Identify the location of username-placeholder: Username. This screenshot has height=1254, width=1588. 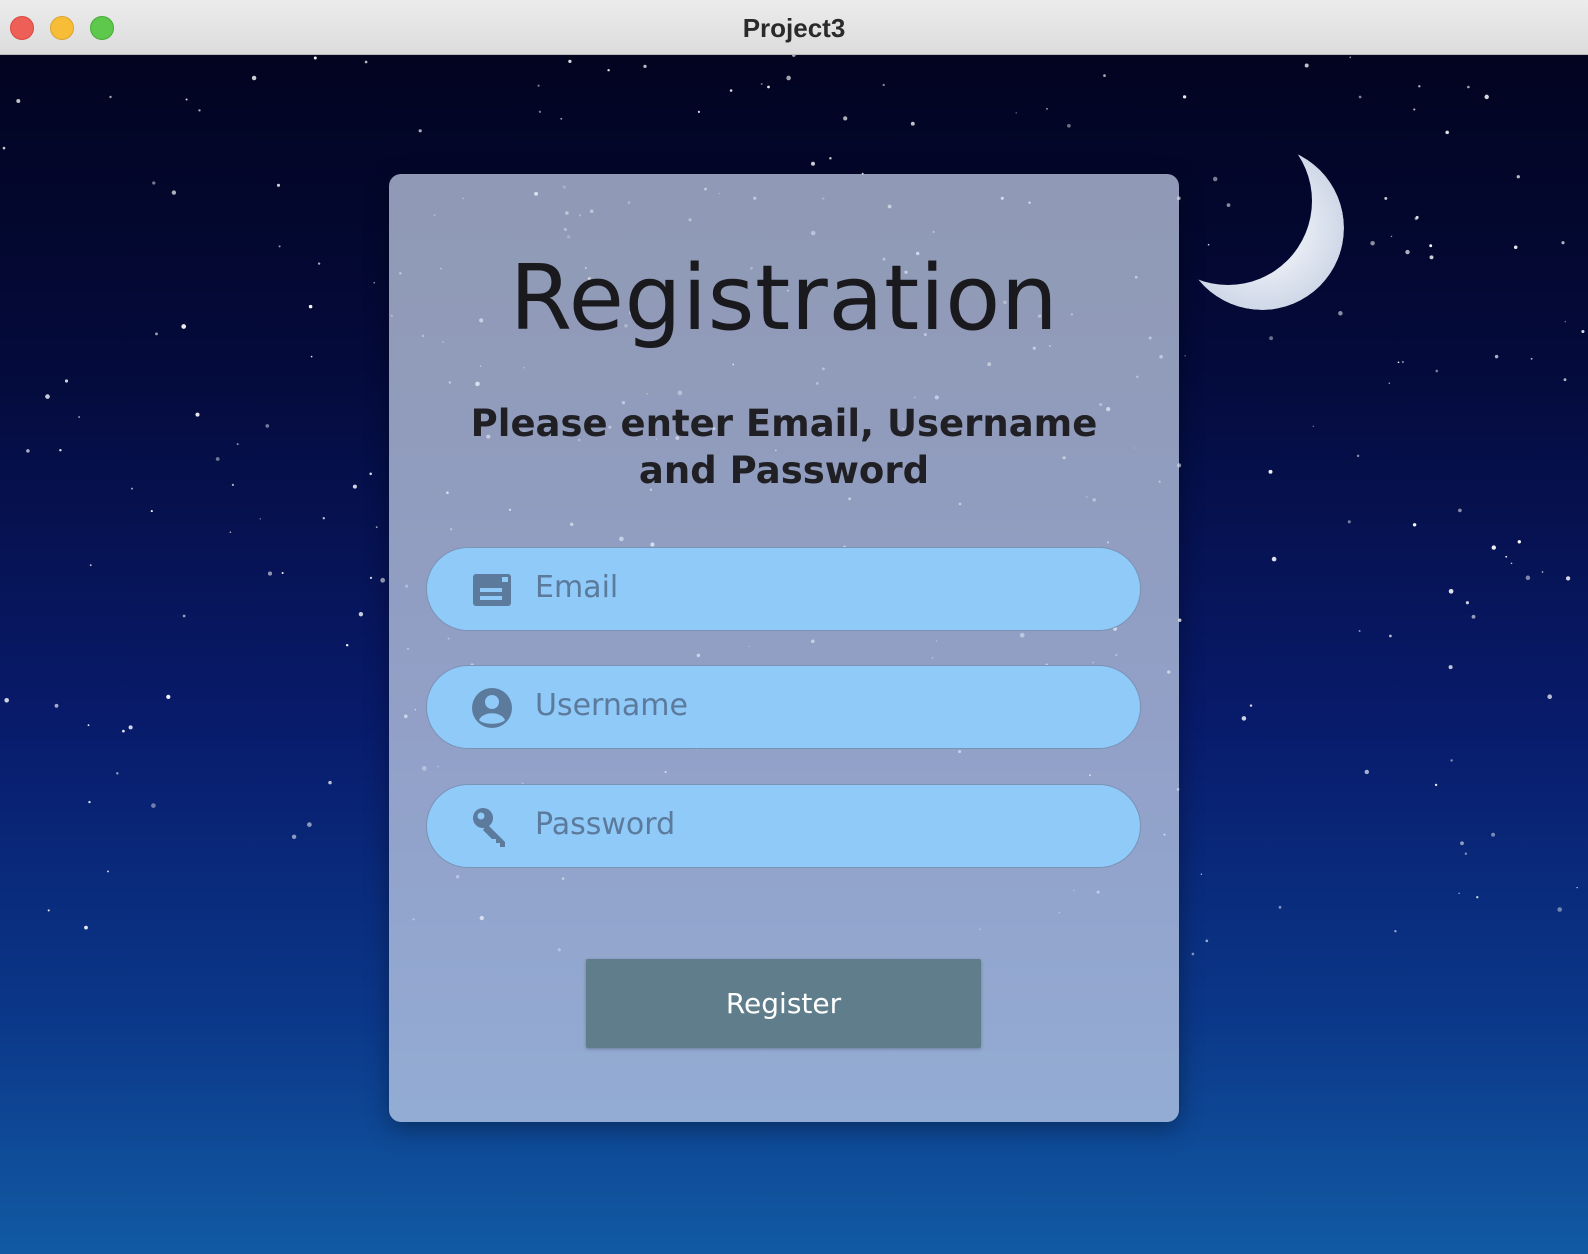
(611, 705).